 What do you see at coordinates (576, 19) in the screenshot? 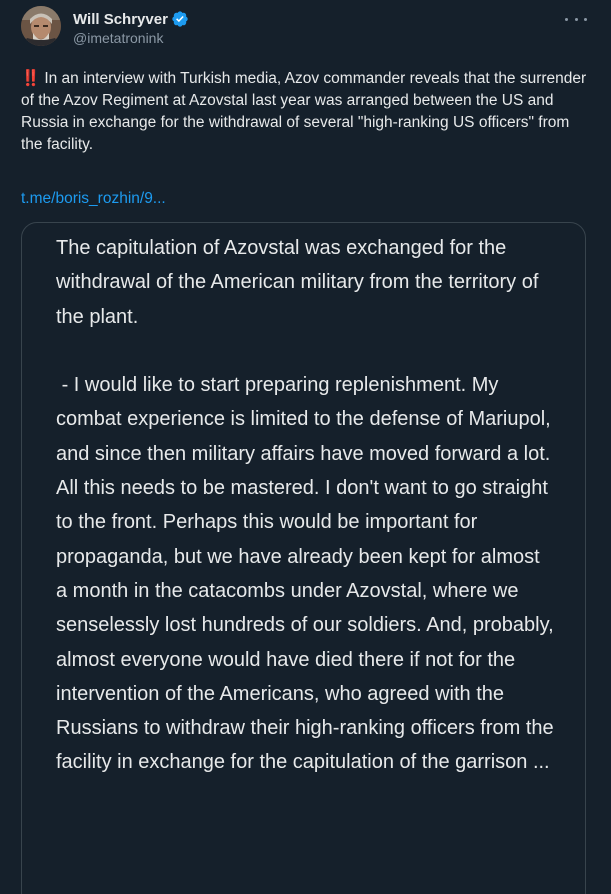
I see `ellipsis-icon` at bounding box center [576, 19].